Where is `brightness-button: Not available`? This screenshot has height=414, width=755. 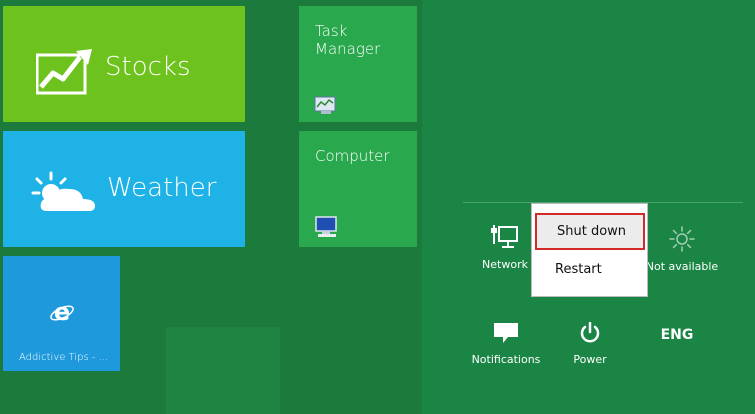
brightness-button: Not available is located at coordinates (682, 249).